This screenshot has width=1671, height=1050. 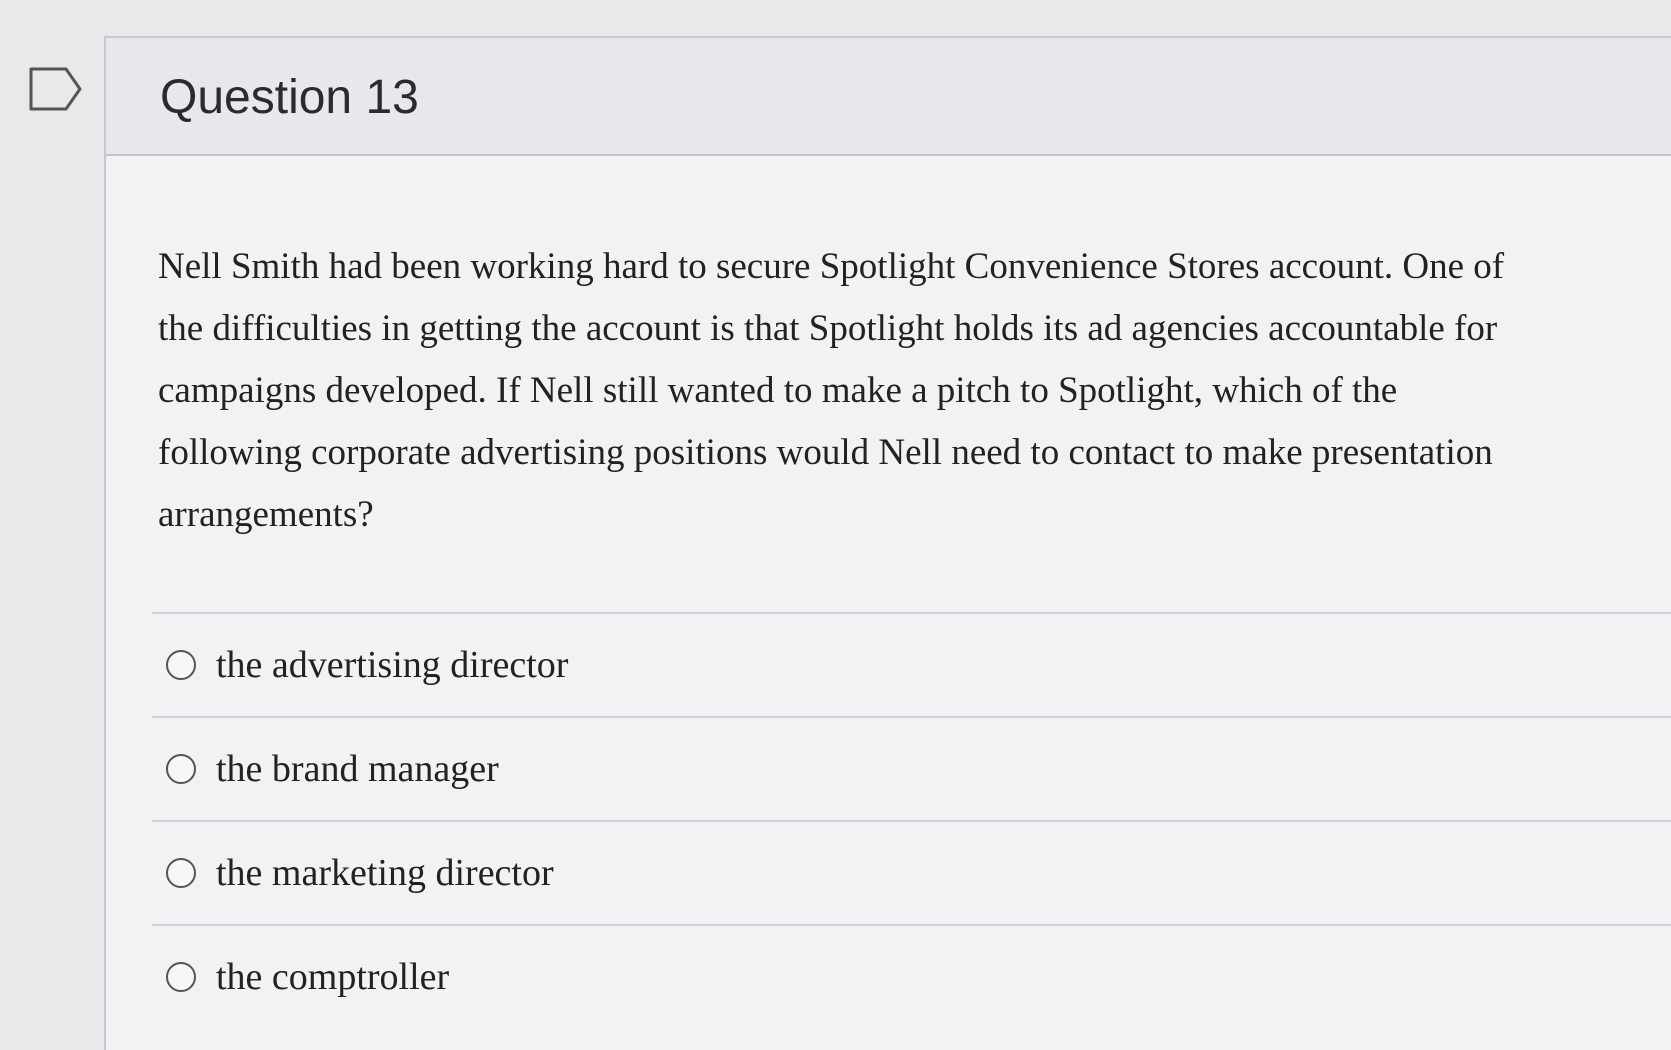 I want to click on answer-option-3: the marketing director, so click(x=911, y=872).